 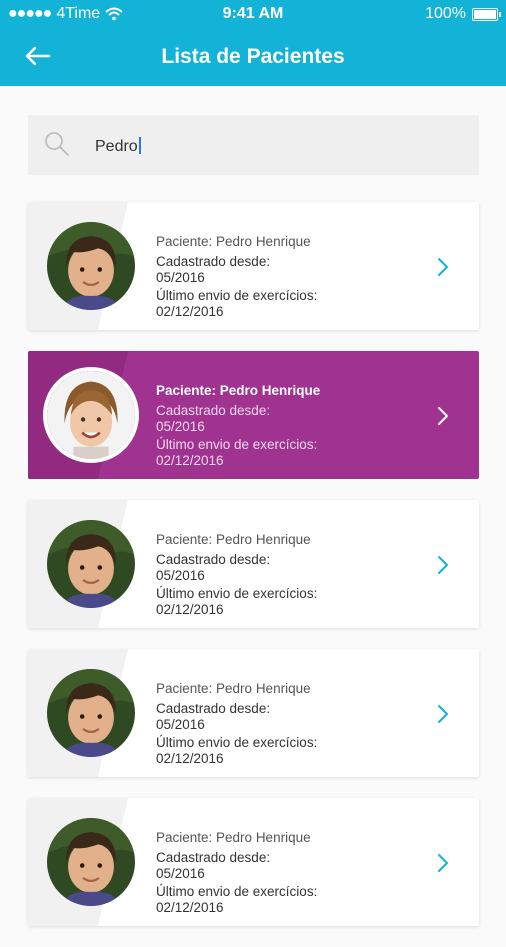 I want to click on search-input: Pedro, so click(x=118, y=146).